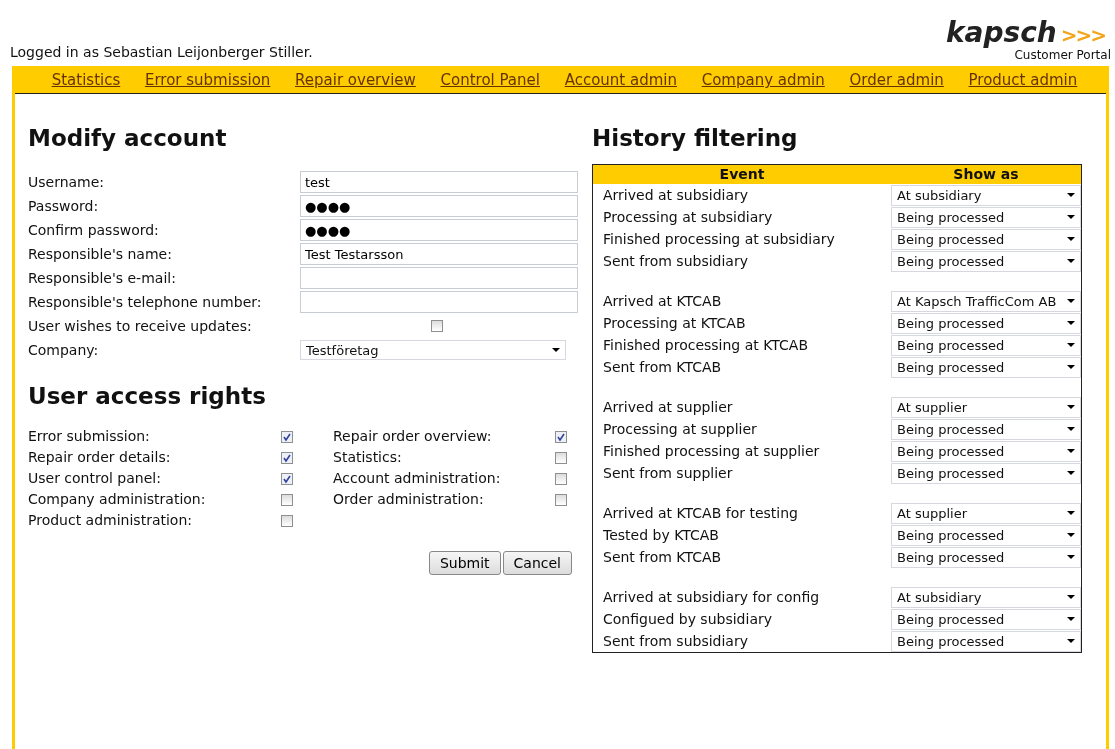 The image size is (1115, 749). Describe the element at coordinates (620, 80) in the screenshot. I see `nav-link: Account admin` at that location.